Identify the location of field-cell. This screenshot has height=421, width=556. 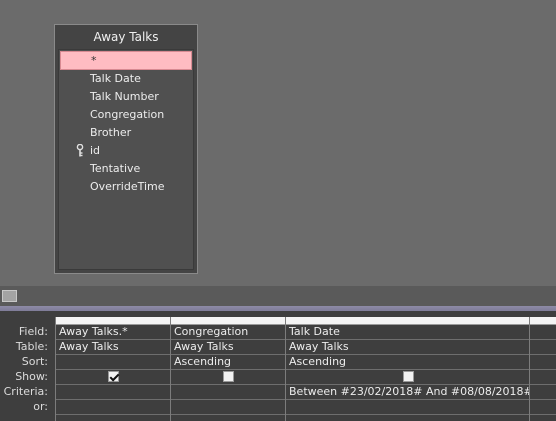
(543, 332).